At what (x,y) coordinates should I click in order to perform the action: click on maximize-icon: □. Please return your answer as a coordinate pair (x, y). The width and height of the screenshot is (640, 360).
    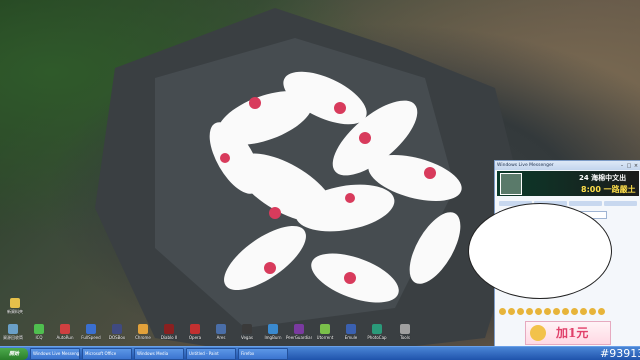
    Looking at the image, I should click on (629, 166).